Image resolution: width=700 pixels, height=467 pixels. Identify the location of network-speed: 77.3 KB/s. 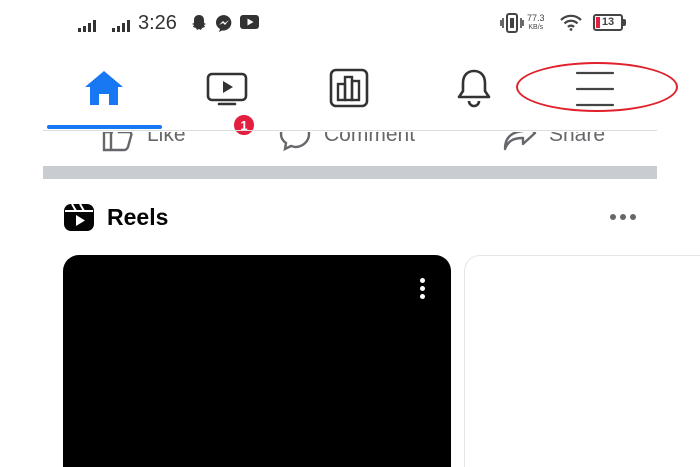
(536, 23).